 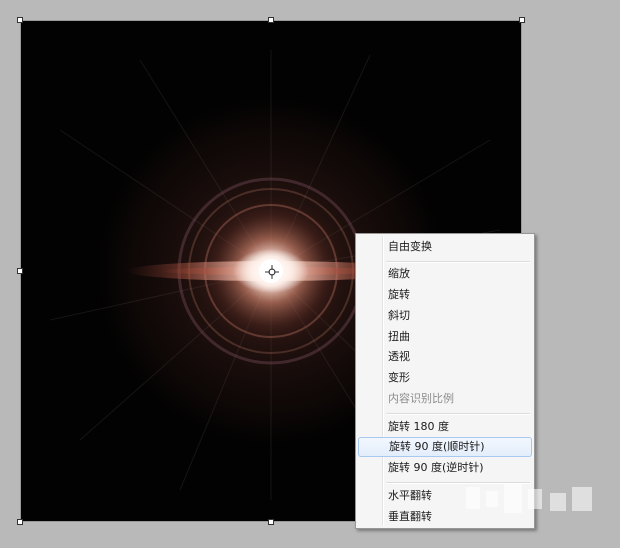 What do you see at coordinates (445, 378) in the screenshot?
I see `menu-item-warp: 变形` at bounding box center [445, 378].